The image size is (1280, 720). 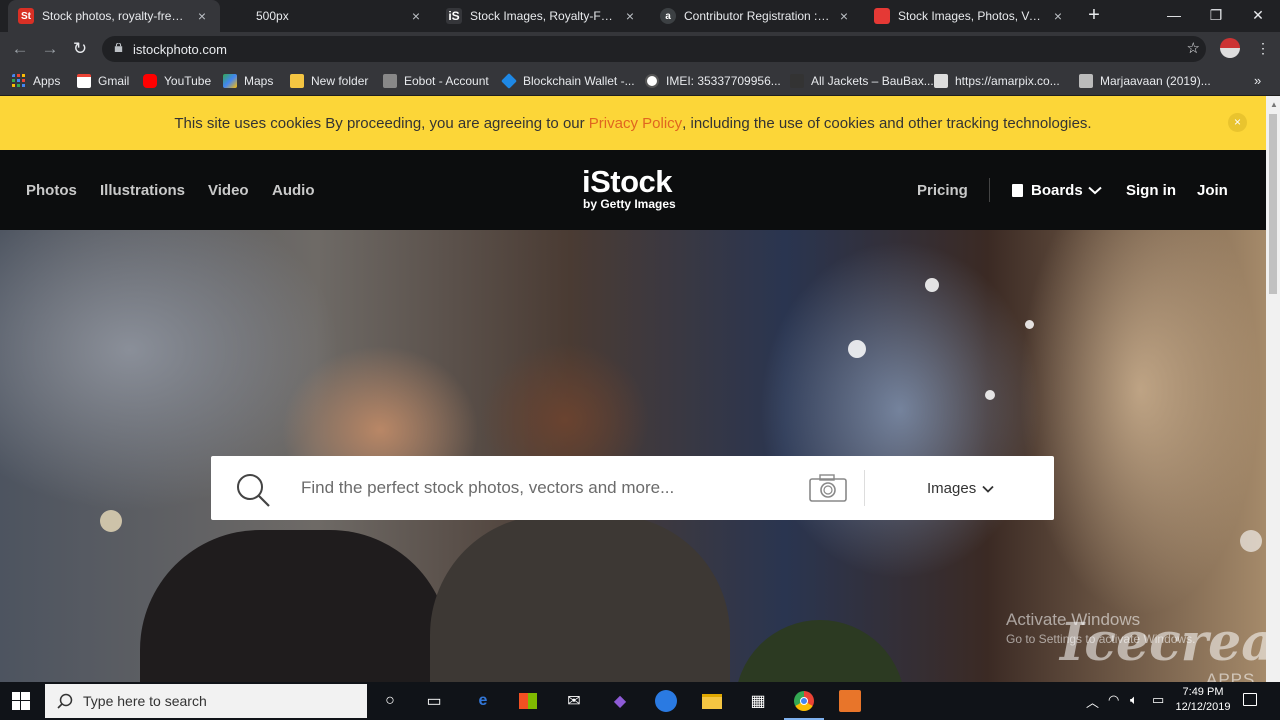 I want to click on bookmark-apps: Apps, so click(x=36, y=81).